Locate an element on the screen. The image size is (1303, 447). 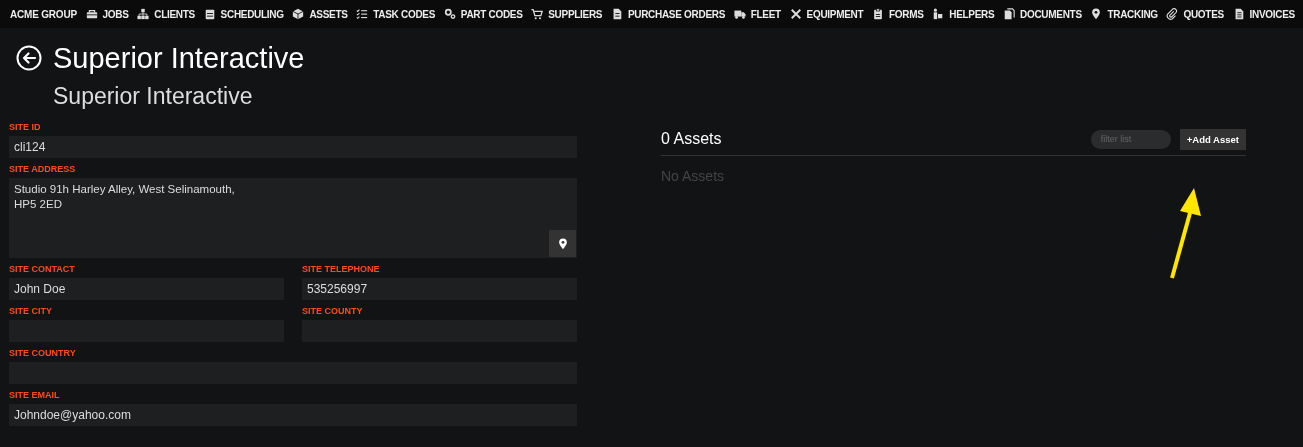
nav-link: INVOICES is located at coordinates (1263, 14).